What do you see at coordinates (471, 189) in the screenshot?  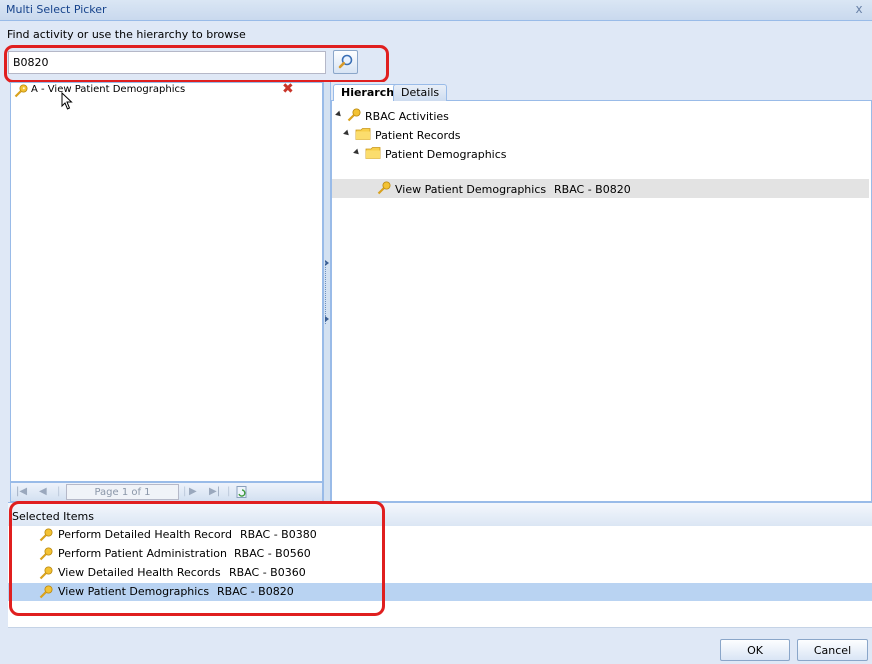 I see `tree-node-label: View Patient Demographics` at bounding box center [471, 189].